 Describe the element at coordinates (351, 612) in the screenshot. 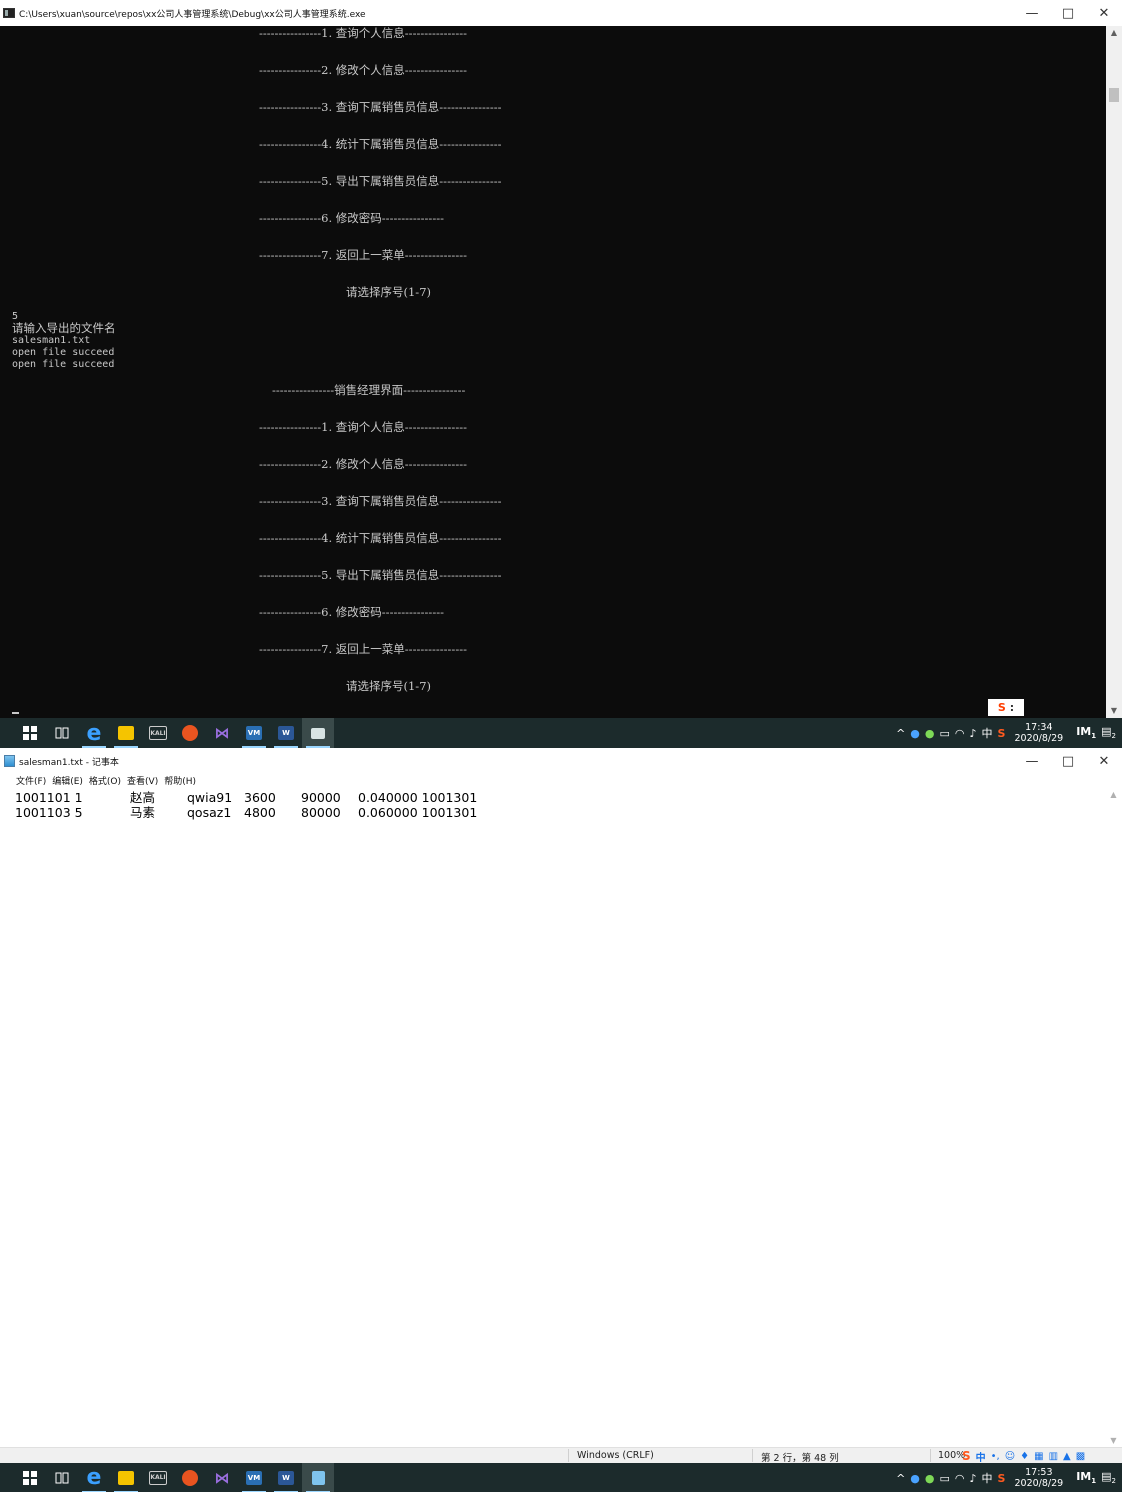

I see `menu2-item-6: ----------------6. 修改密码----------------` at that location.